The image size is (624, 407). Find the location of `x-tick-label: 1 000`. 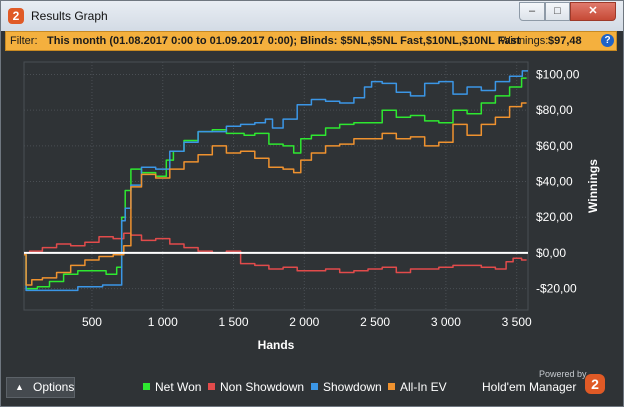

x-tick-label: 1 000 is located at coordinates (163, 322).